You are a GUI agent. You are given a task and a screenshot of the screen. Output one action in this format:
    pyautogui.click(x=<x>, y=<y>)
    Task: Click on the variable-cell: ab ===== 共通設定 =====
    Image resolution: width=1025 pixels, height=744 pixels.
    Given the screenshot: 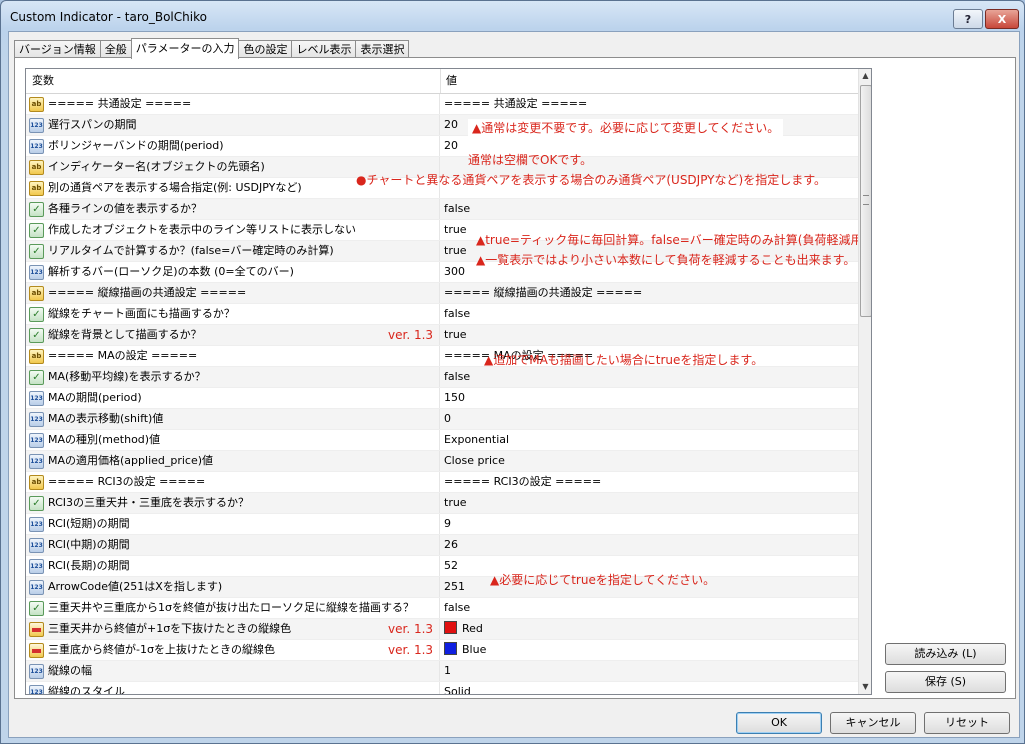 What is the action you would take?
    pyautogui.click(x=233, y=104)
    